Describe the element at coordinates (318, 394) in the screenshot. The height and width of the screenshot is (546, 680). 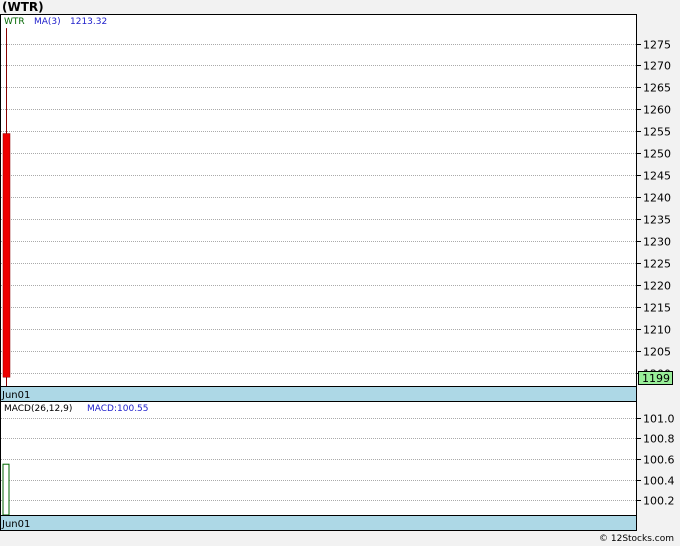
I see `price-date-band` at that location.